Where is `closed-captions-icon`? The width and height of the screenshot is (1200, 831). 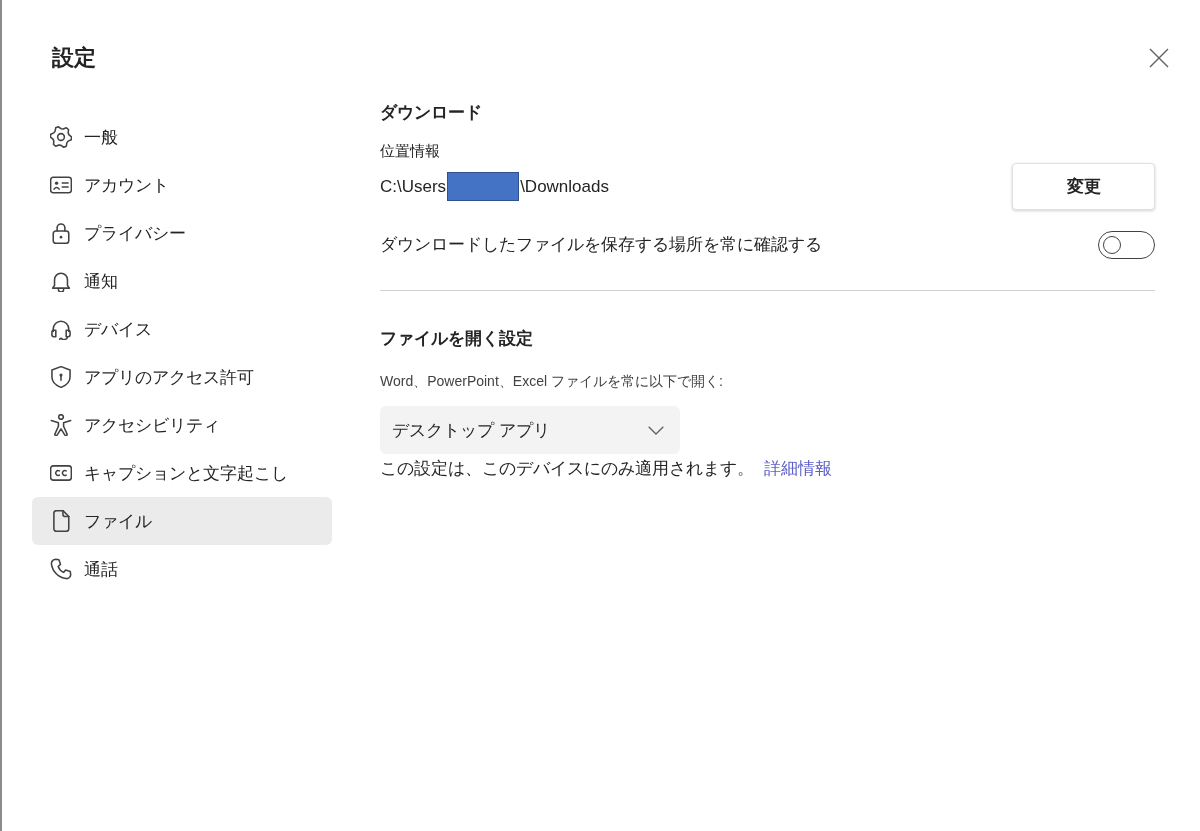 closed-captions-icon is located at coordinates (61, 473).